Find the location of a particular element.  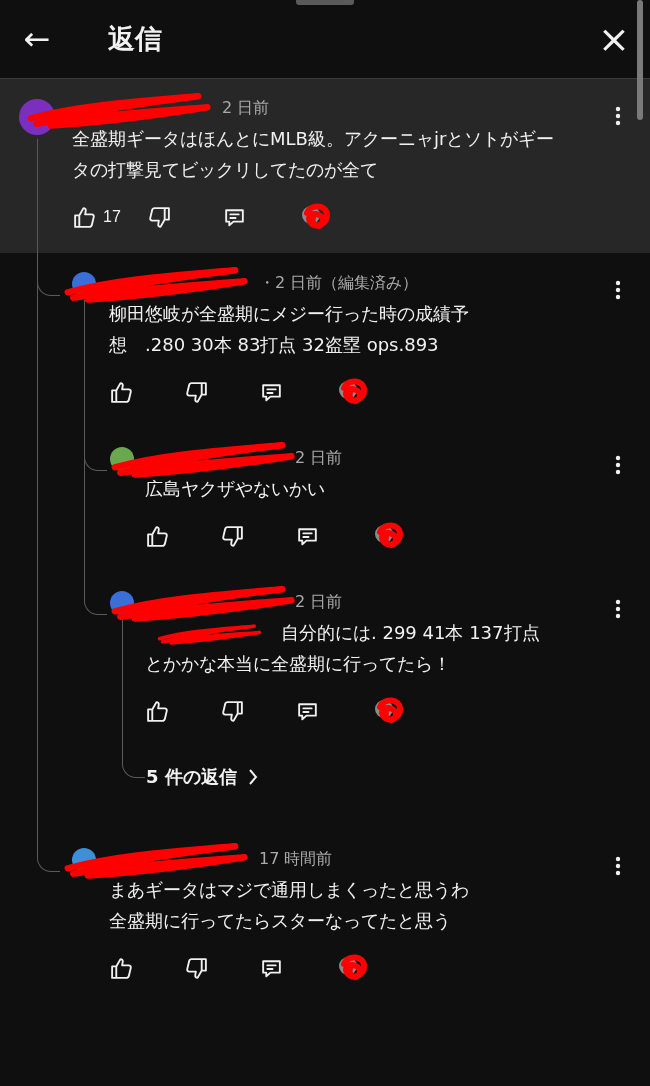

panel-title: 返信 is located at coordinates (135, 39).